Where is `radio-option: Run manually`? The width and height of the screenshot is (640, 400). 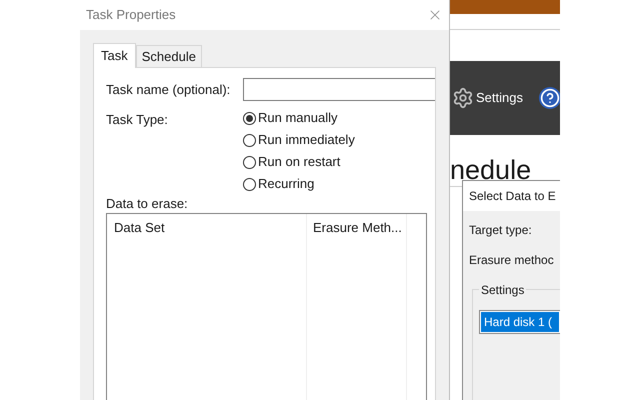 radio-option: Run manually is located at coordinates (299, 118).